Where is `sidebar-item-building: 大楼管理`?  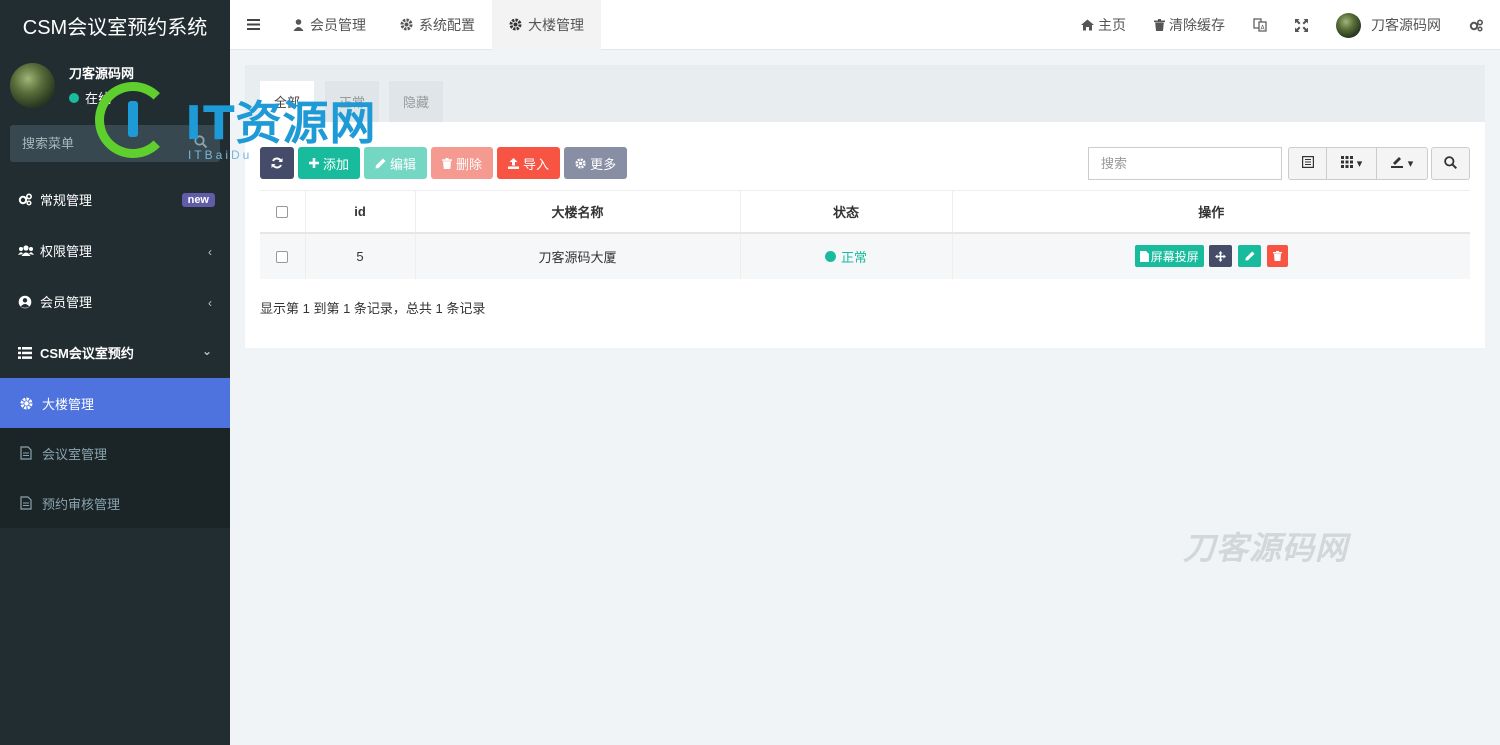 sidebar-item-building: 大楼管理 is located at coordinates (115, 403).